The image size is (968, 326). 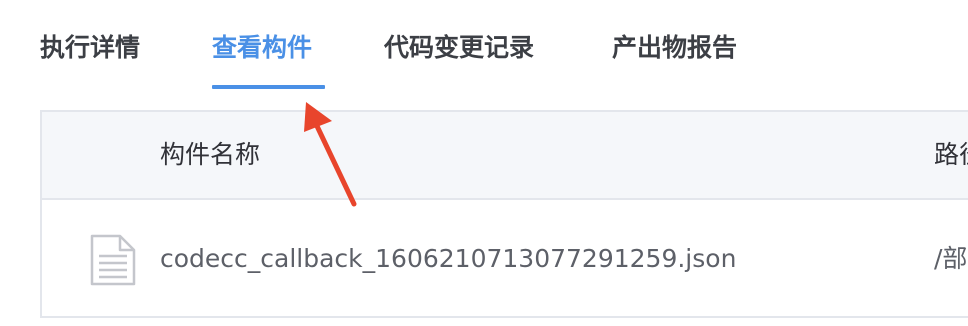 What do you see at coordinates (459, 48) in the screenshot?
I see `tab-code-change-log: 代码变更记录` at bounding box center [459, 48].